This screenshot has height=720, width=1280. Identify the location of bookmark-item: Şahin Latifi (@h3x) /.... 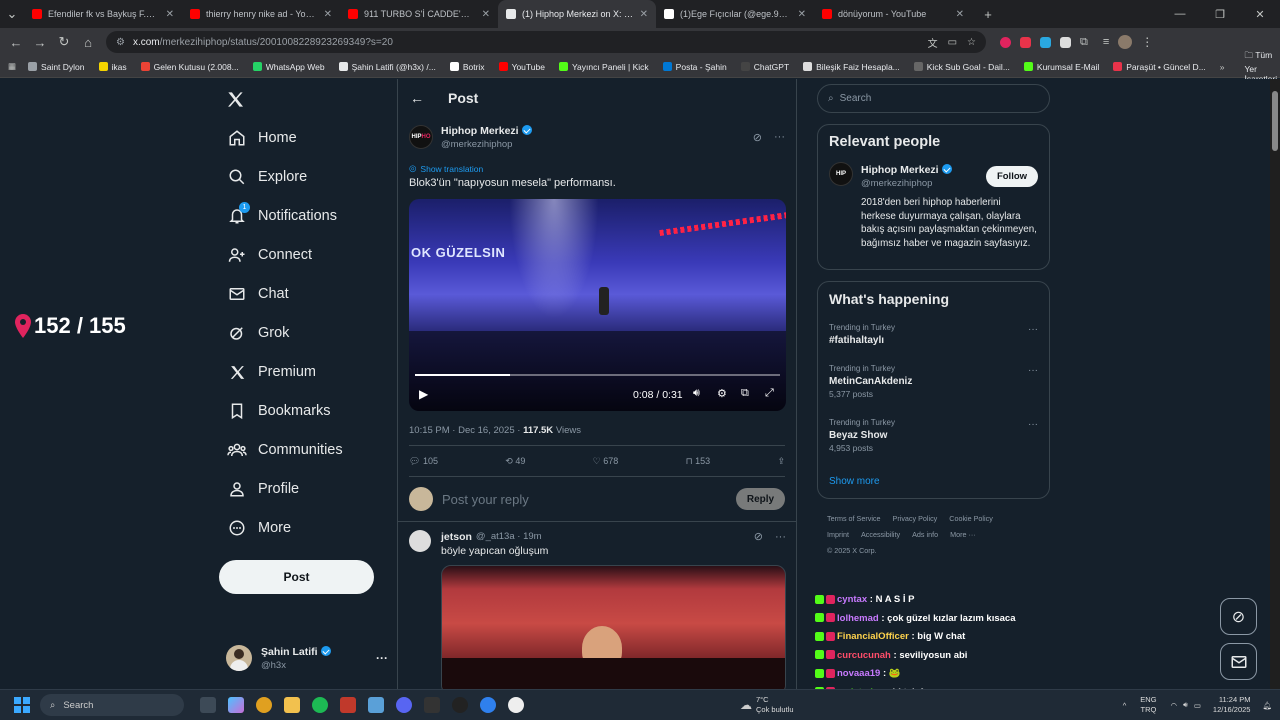
(387, 67).